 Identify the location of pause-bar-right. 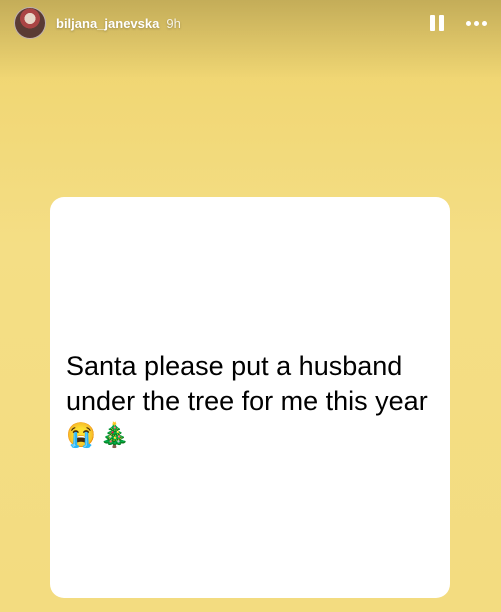
(441, 23).